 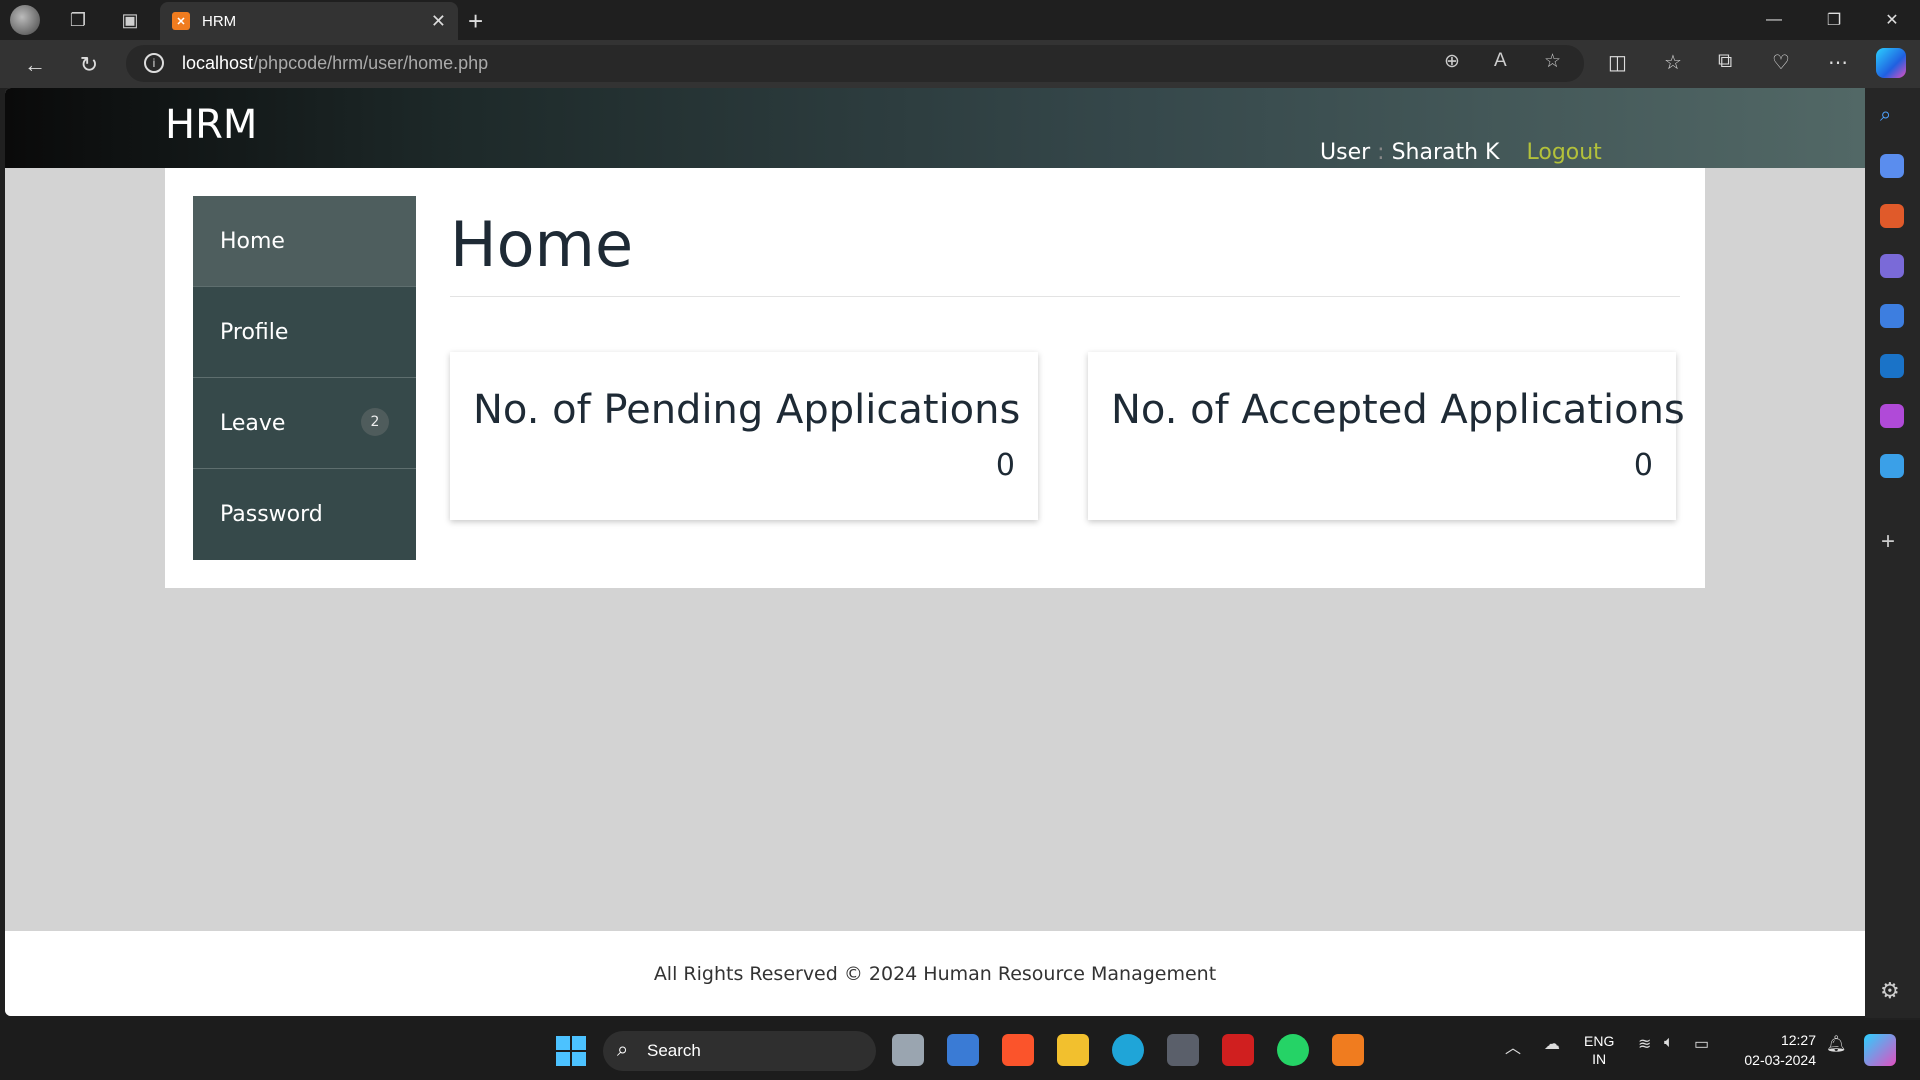 I want to click on lang-code: ENG, so click(x=1599, y=1041).